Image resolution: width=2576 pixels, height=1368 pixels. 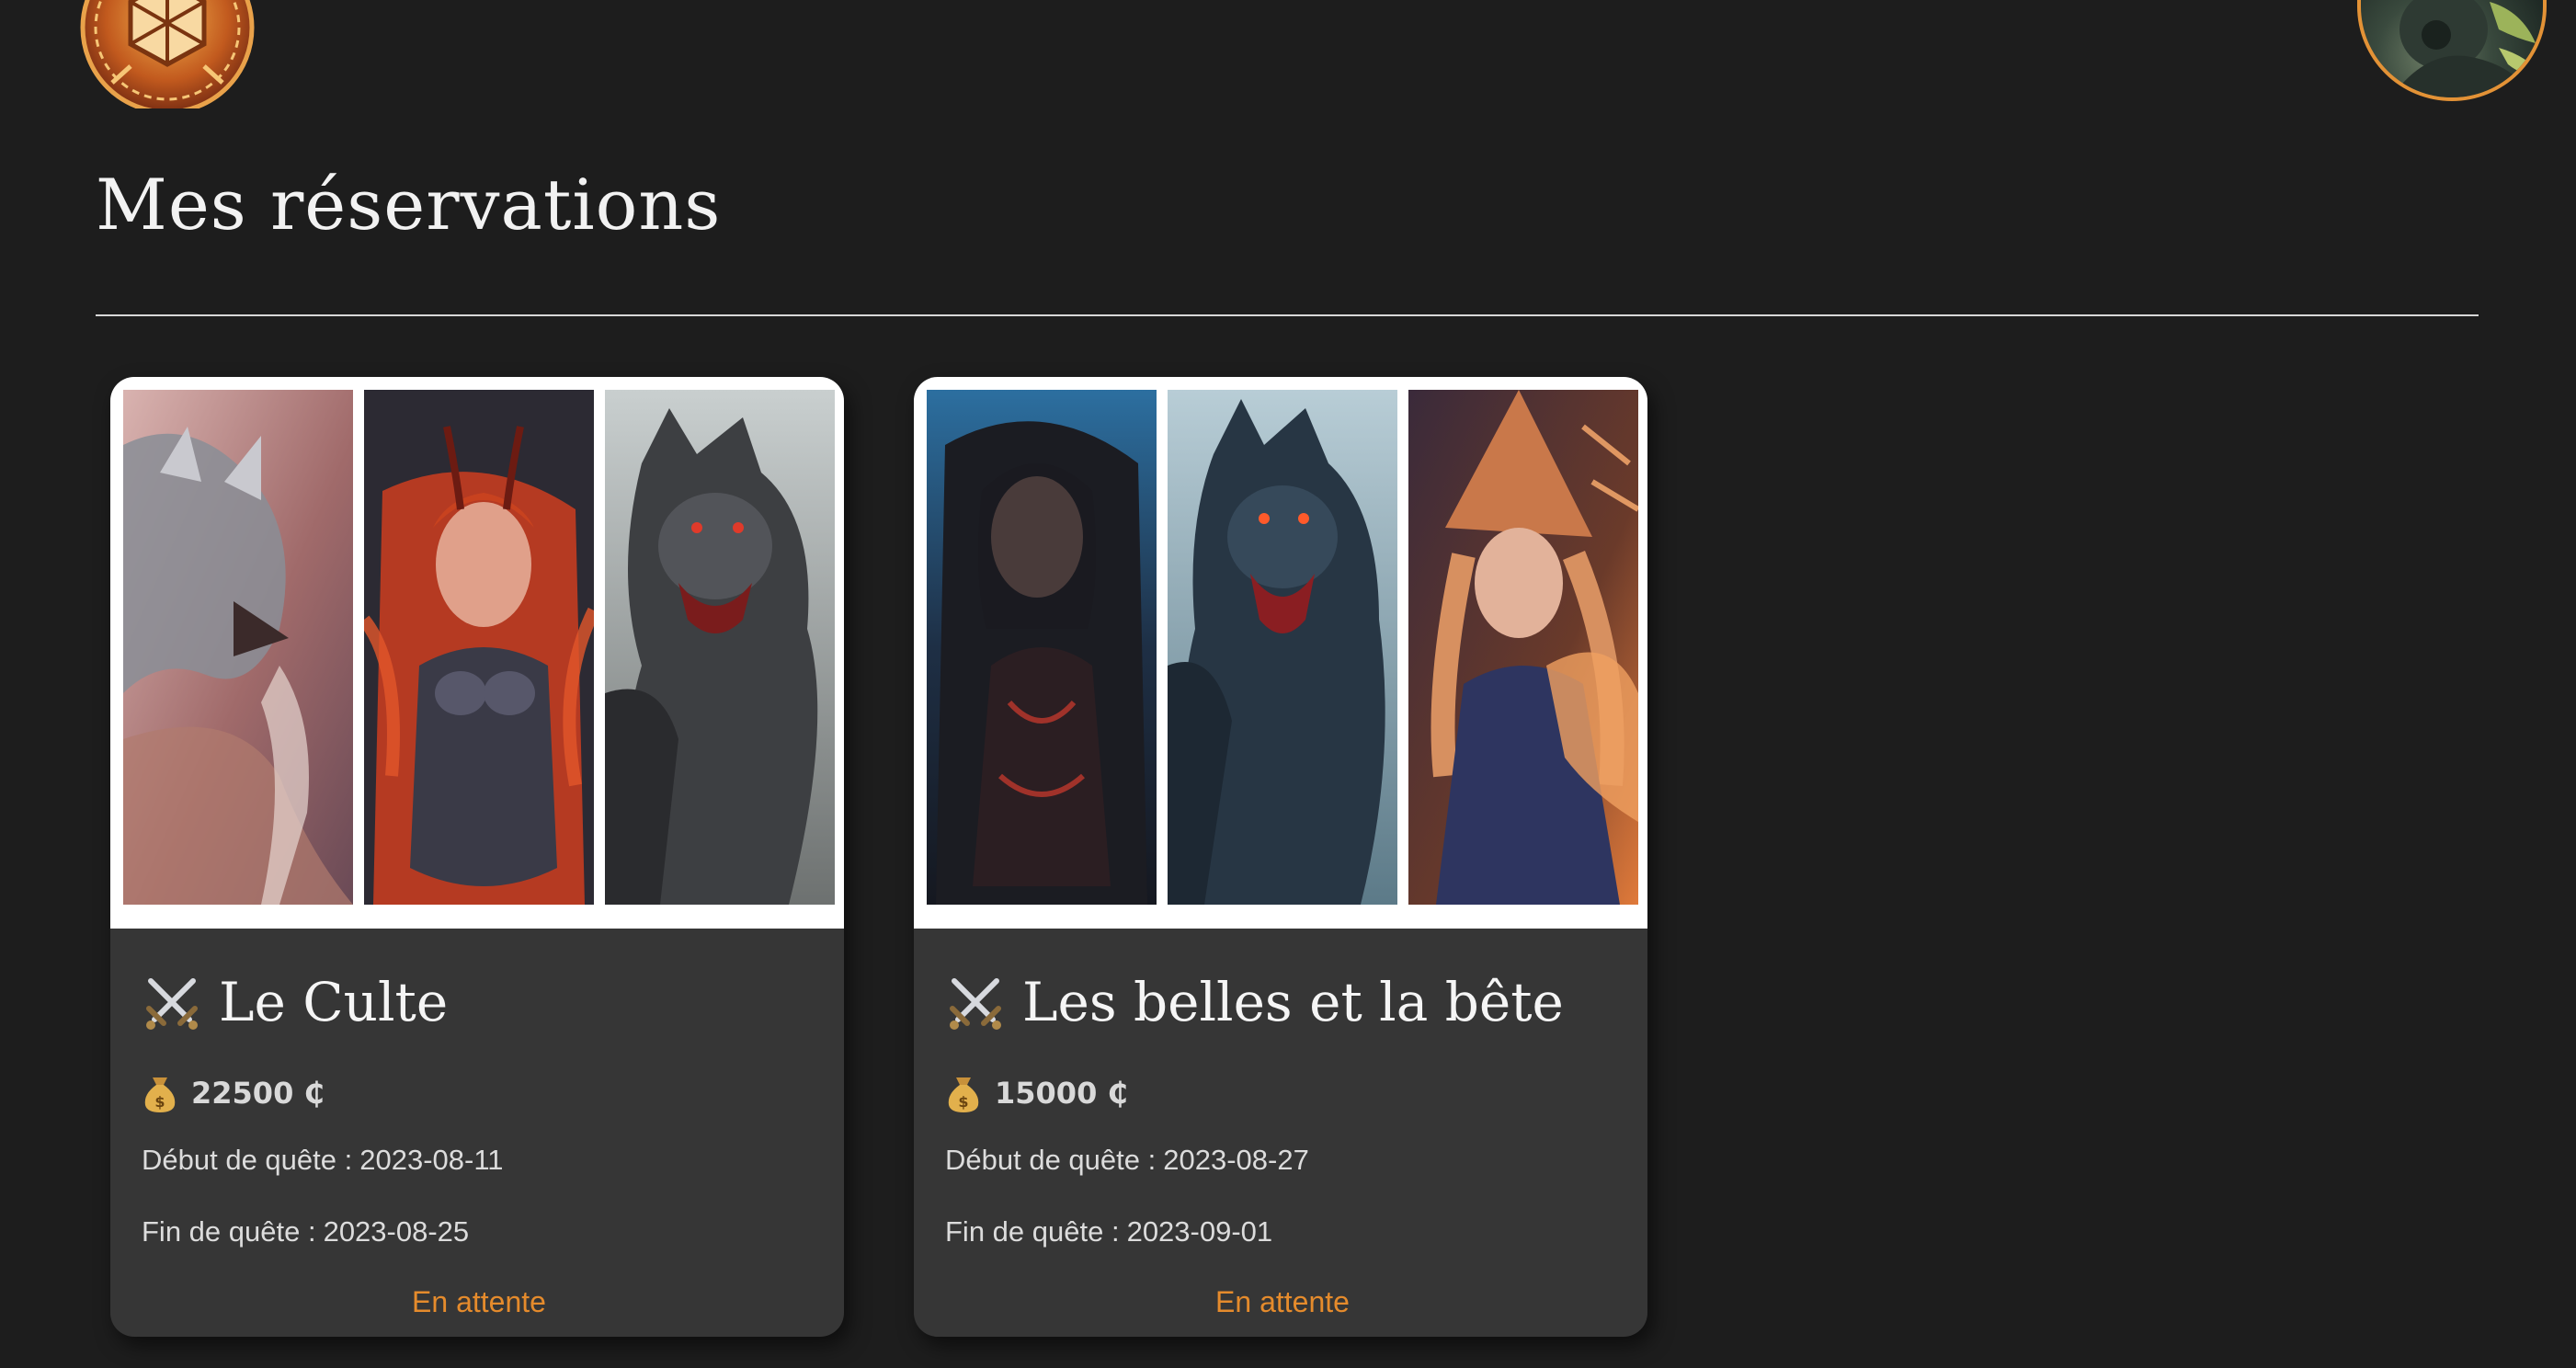 What do you see at coordinates (396, 1231) in the screenshot?
I see `quest-end-date: 2023-08-25` at bounding box center [396, 1231].